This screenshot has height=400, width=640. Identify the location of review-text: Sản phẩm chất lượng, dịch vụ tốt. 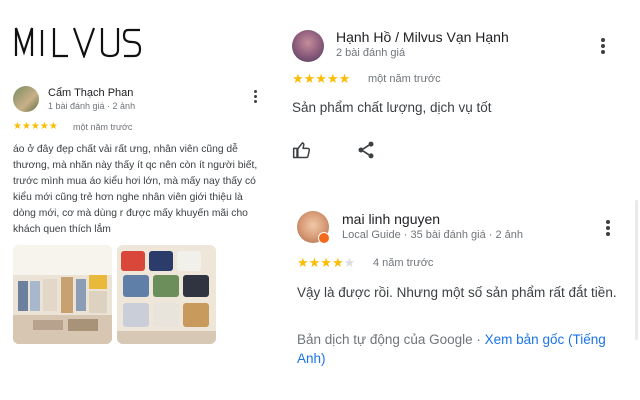
(392, 107).